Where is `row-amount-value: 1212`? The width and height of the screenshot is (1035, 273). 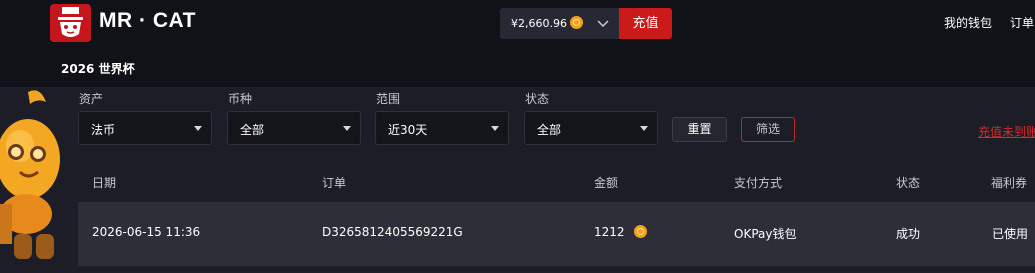
row-amount-value: 1212 is located at coordinates (609, 232).